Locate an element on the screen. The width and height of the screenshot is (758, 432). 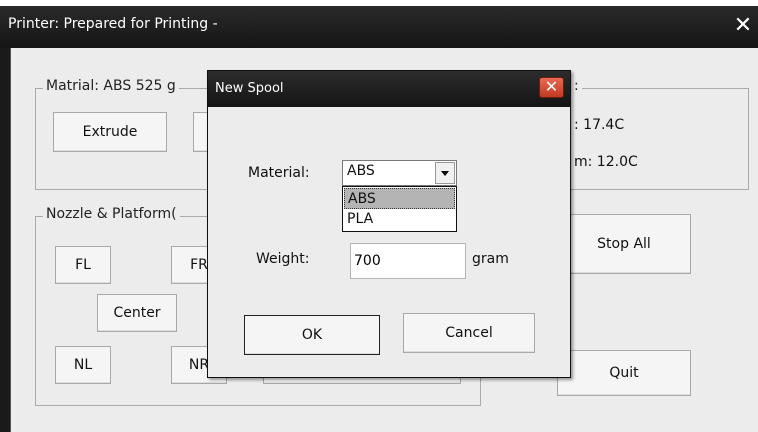
material-select-value: ABS is located at coordinates (361, 171).